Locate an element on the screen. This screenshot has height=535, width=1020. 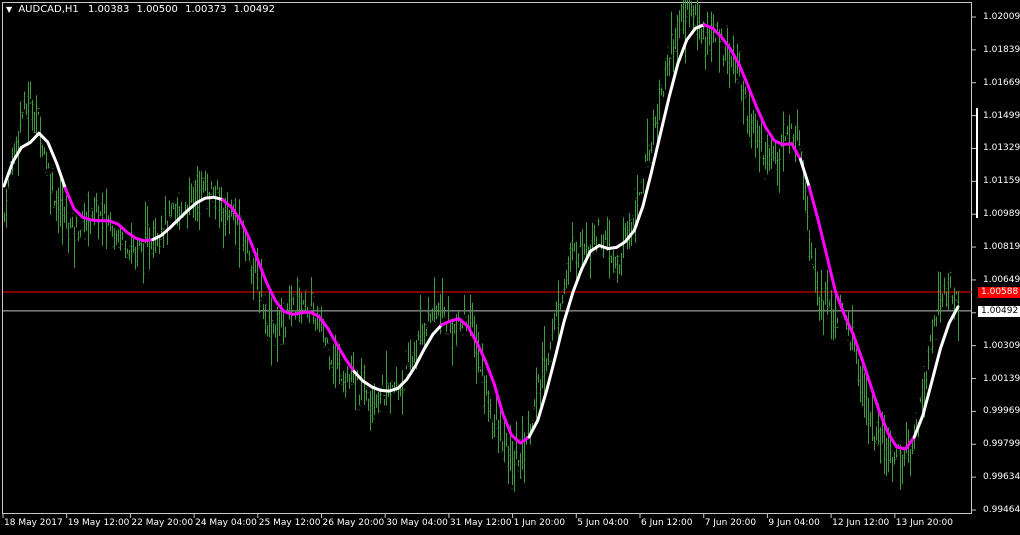
time-axis-label: 9 Jun 04:00 is located at coordinates (794, 523).